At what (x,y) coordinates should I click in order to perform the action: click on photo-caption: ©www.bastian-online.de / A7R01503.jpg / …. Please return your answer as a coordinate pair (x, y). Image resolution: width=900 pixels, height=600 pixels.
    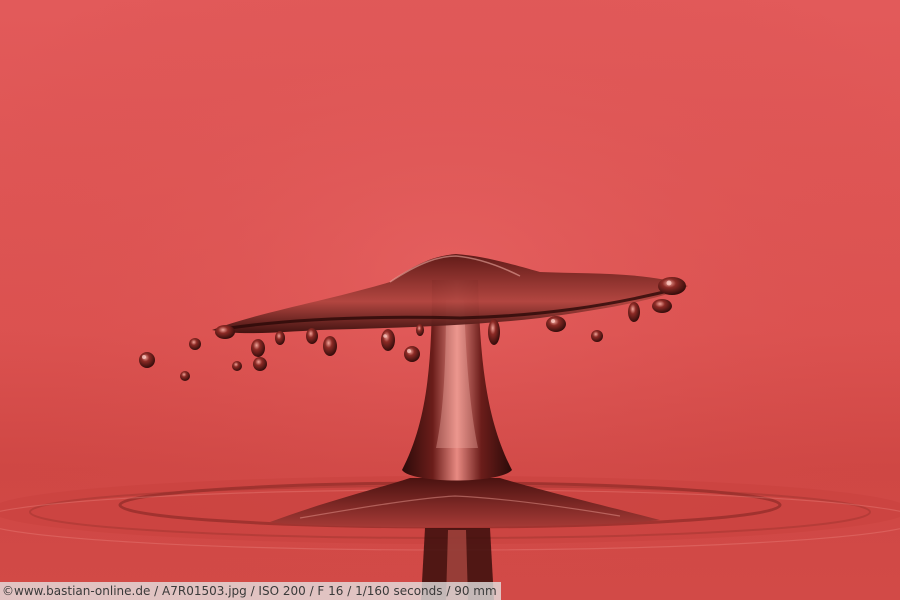
    Looking at the image, I should click on (250, 591).